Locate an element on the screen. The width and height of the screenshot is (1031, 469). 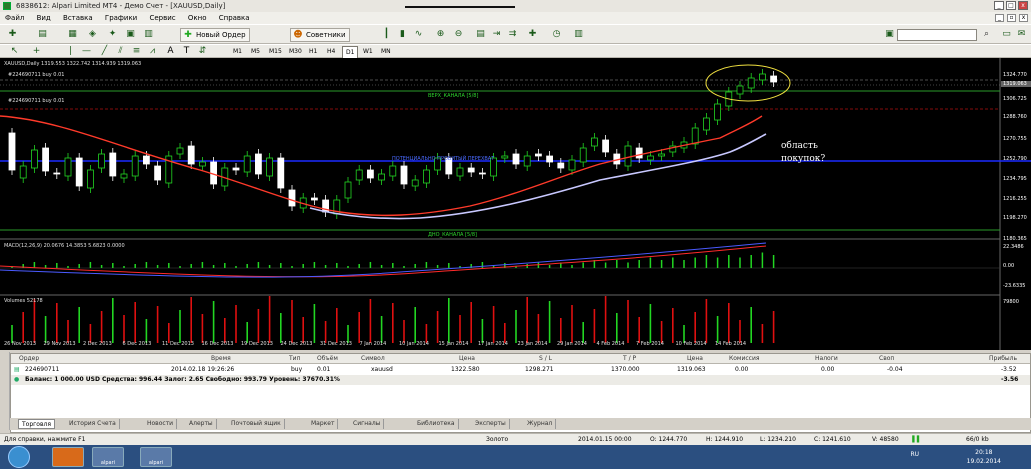
data-window-icon: ◈ is located at coordinates (92, 34).